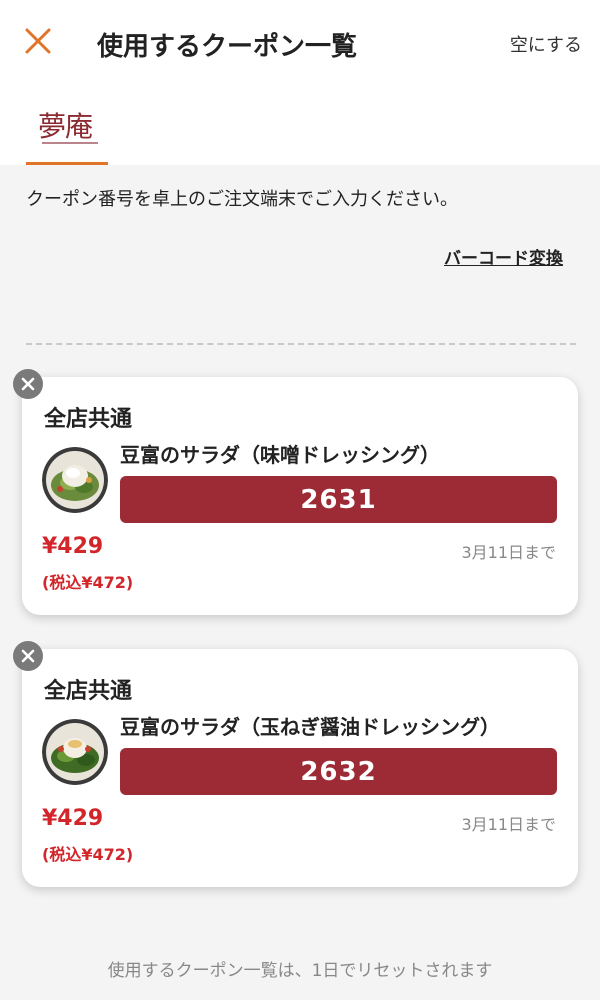 The height and width of the screenshot is (1000, 600). I want to click on tab-active-indicator, so click(67, 163).